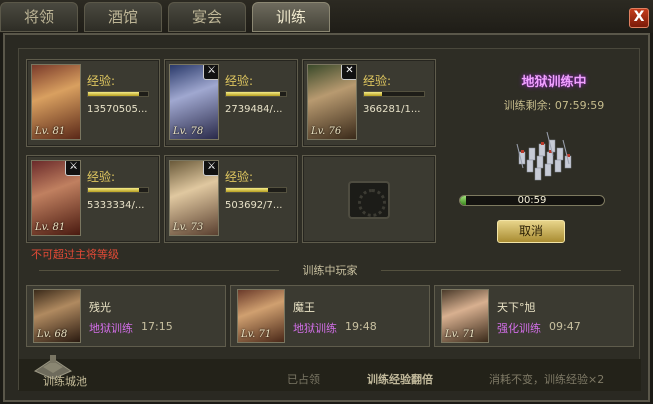  I want to click on general-portrait: Lv. 81, so click(56, 102).